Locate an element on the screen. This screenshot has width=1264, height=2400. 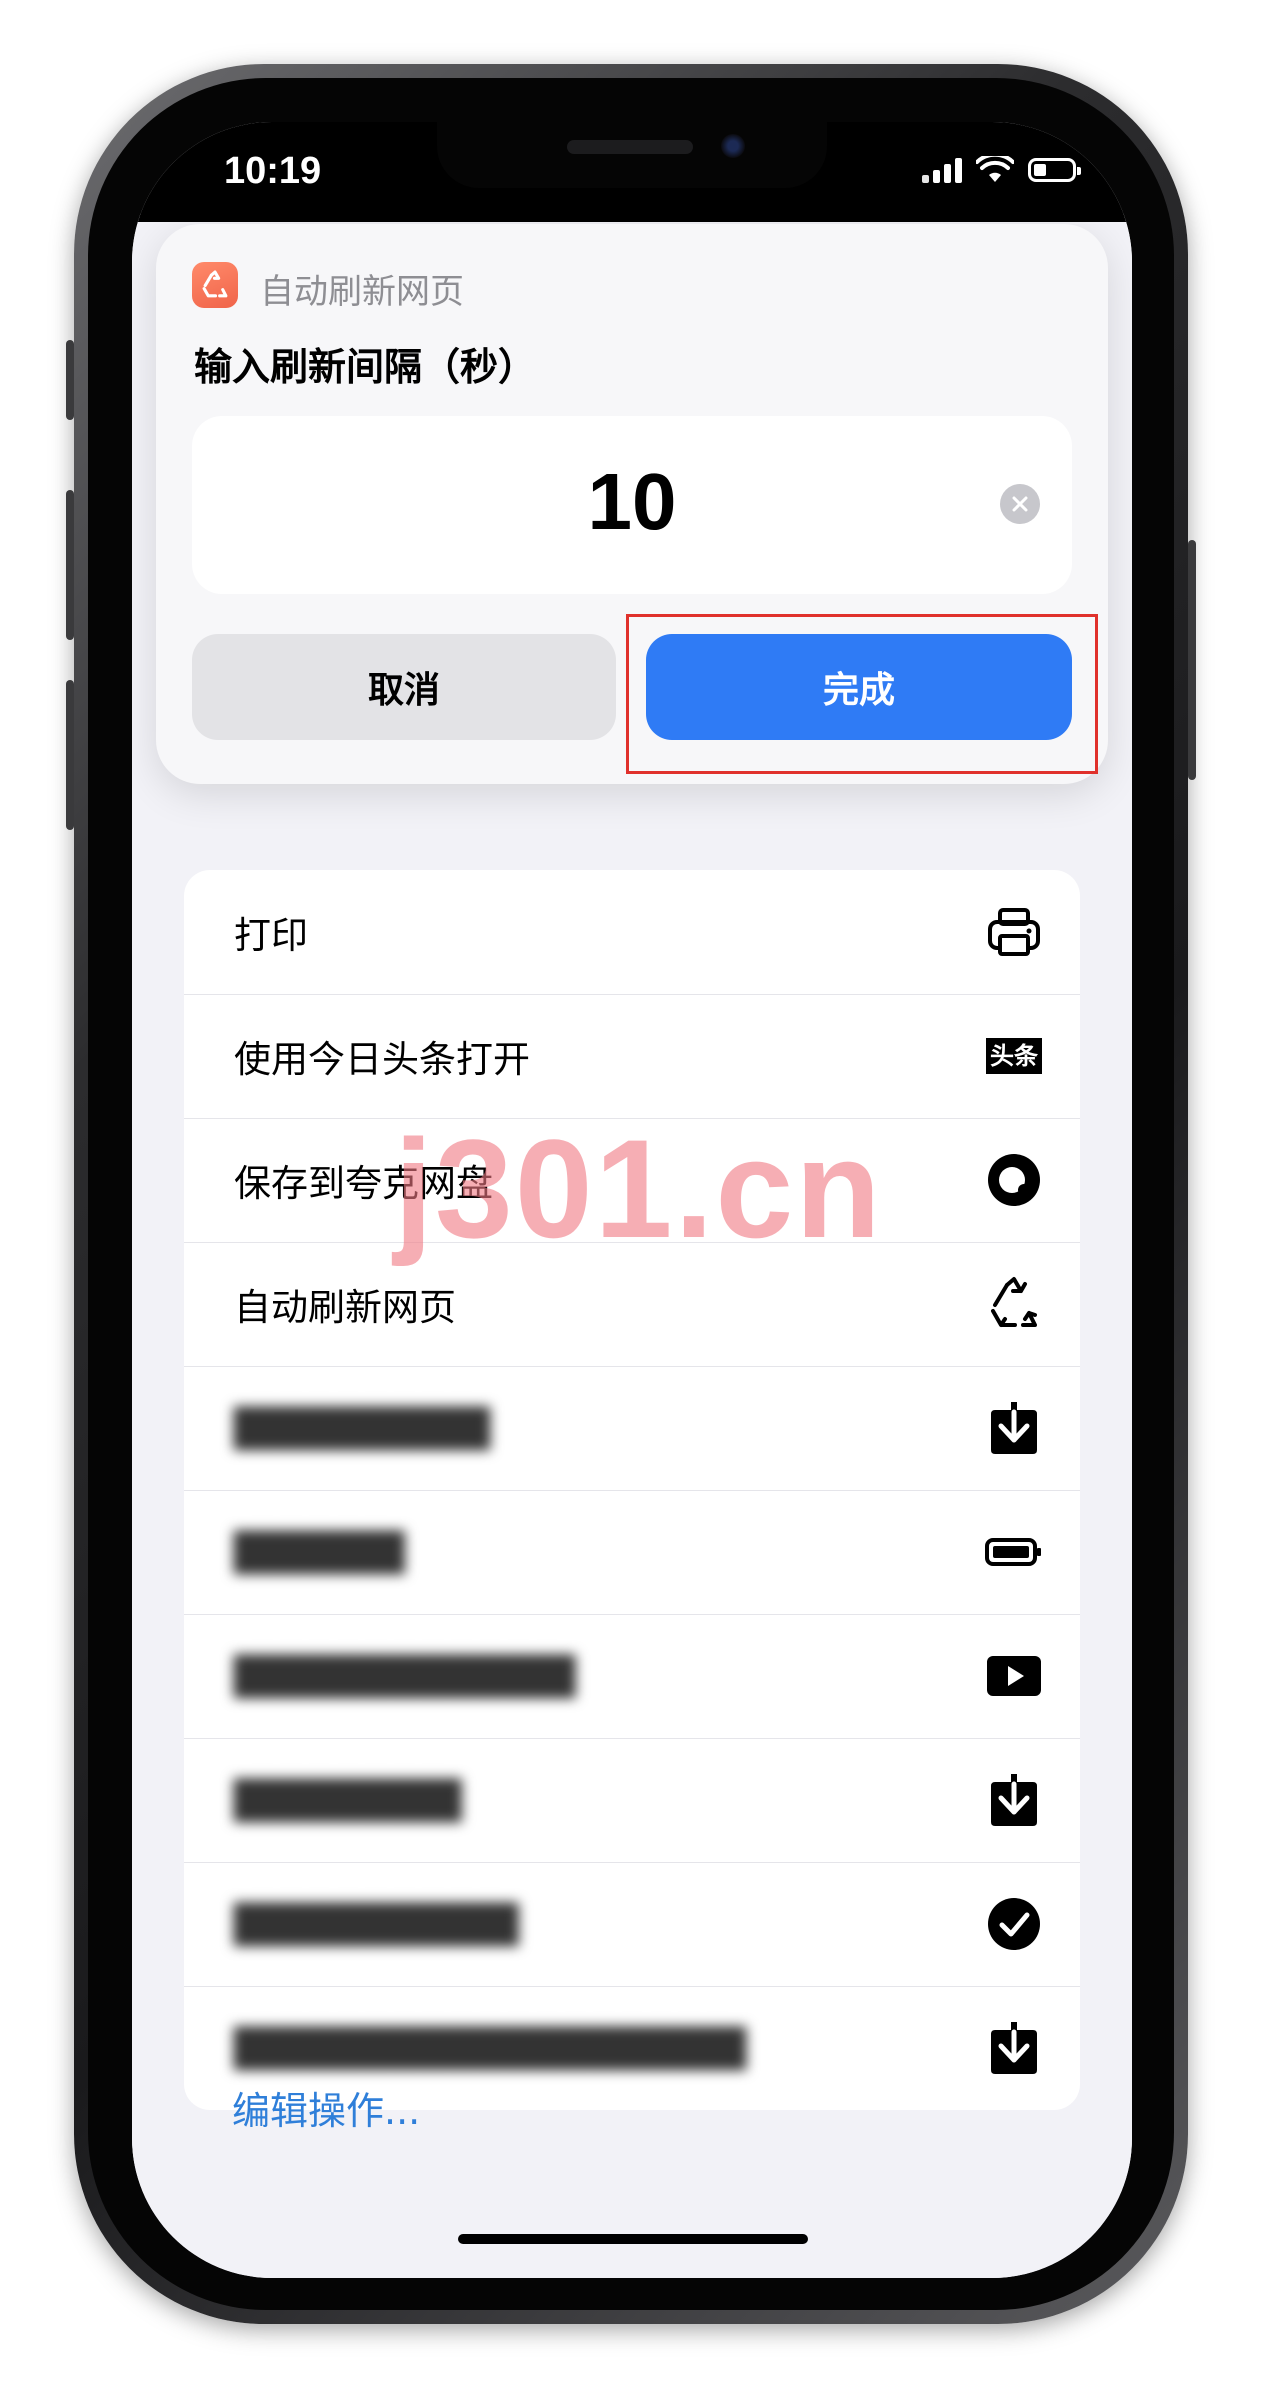
status-time: 10:19 is located at coordinates (273, 171).